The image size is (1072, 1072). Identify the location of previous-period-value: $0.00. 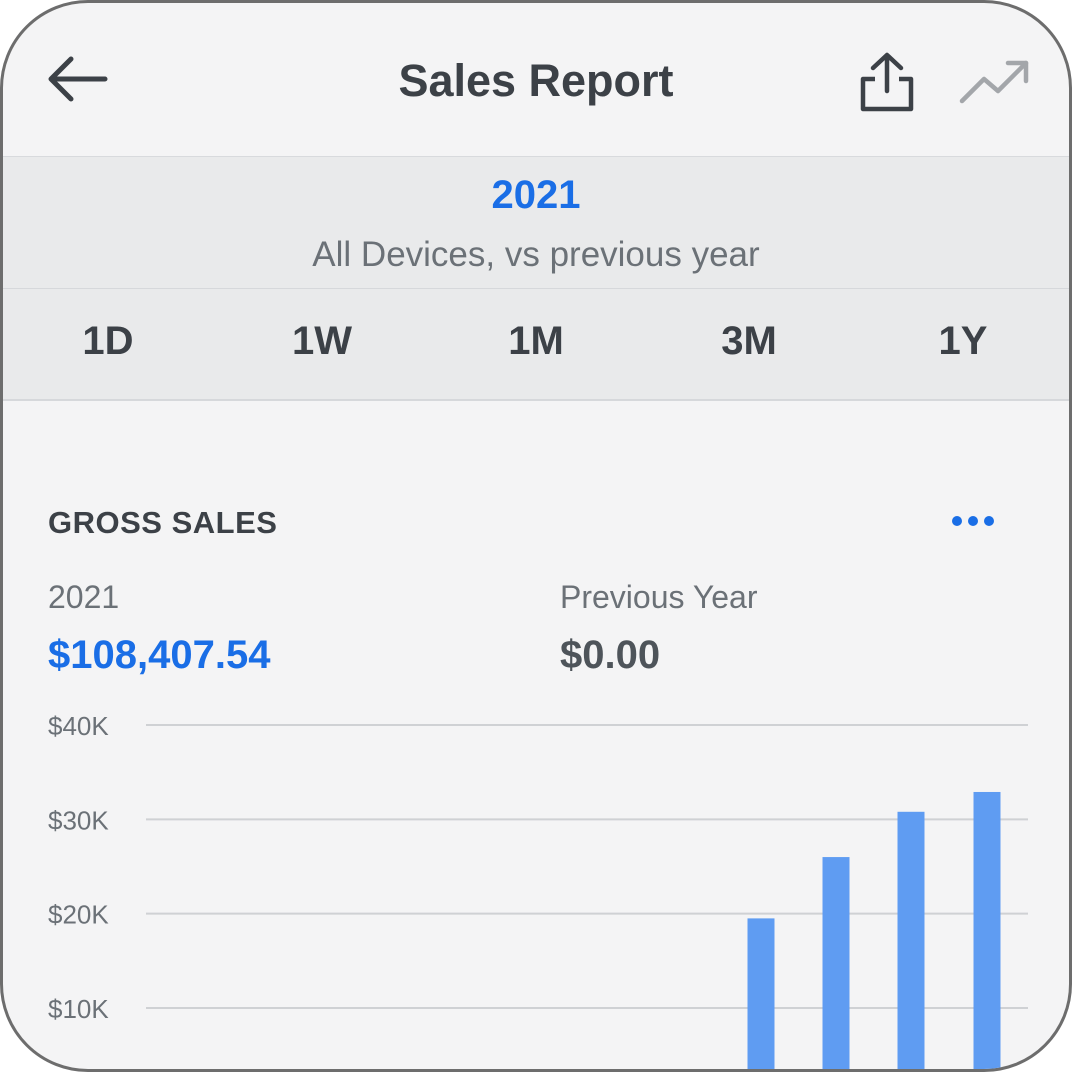
(610, 655).